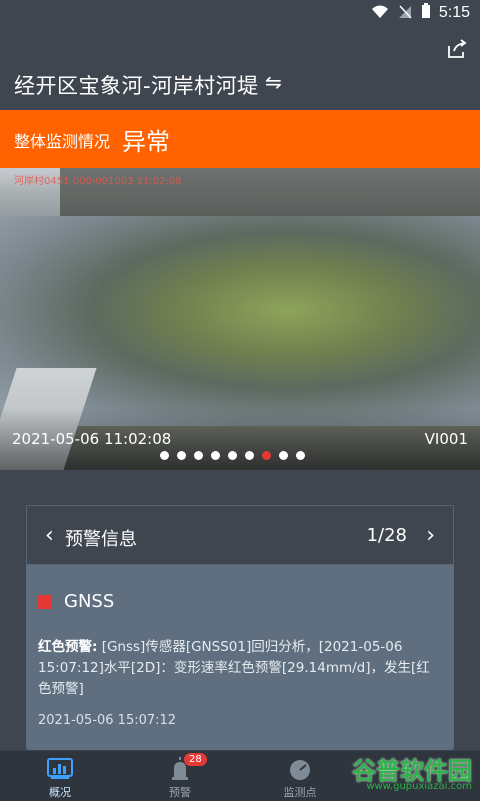 The height and width of the screenshot is (801, 480). I want to click on monitoring-status-banner: 整体监测情况 异常, so click(240, 139).